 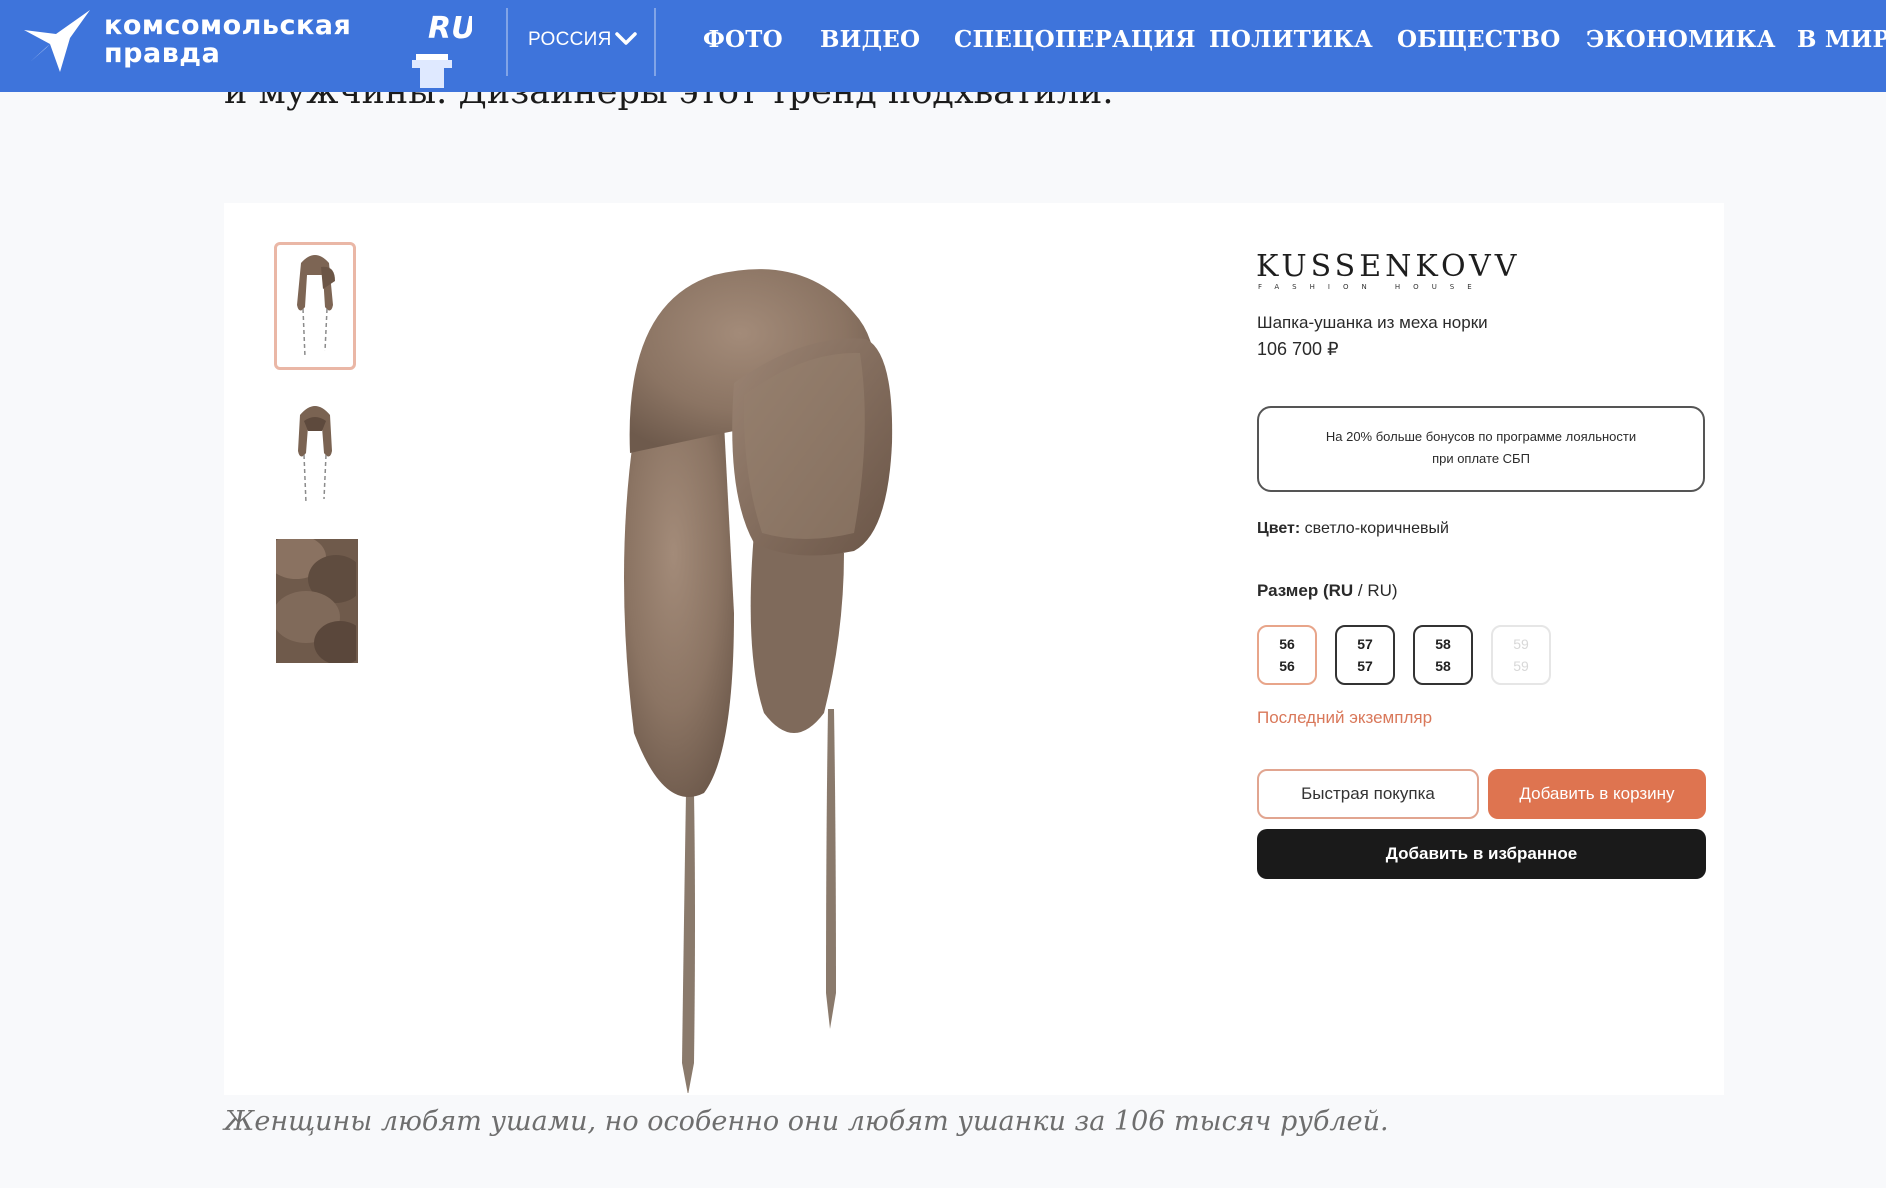 I want to click on size-option-57: 57 57, so click(x=1365, y=655).